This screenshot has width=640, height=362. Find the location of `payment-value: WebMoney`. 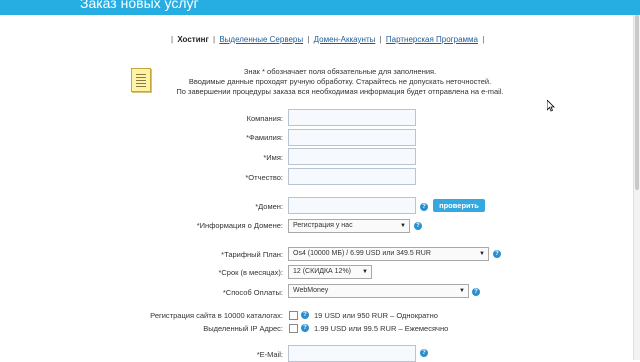

payment-value: WebMoney is located at coordinates (311, 290).